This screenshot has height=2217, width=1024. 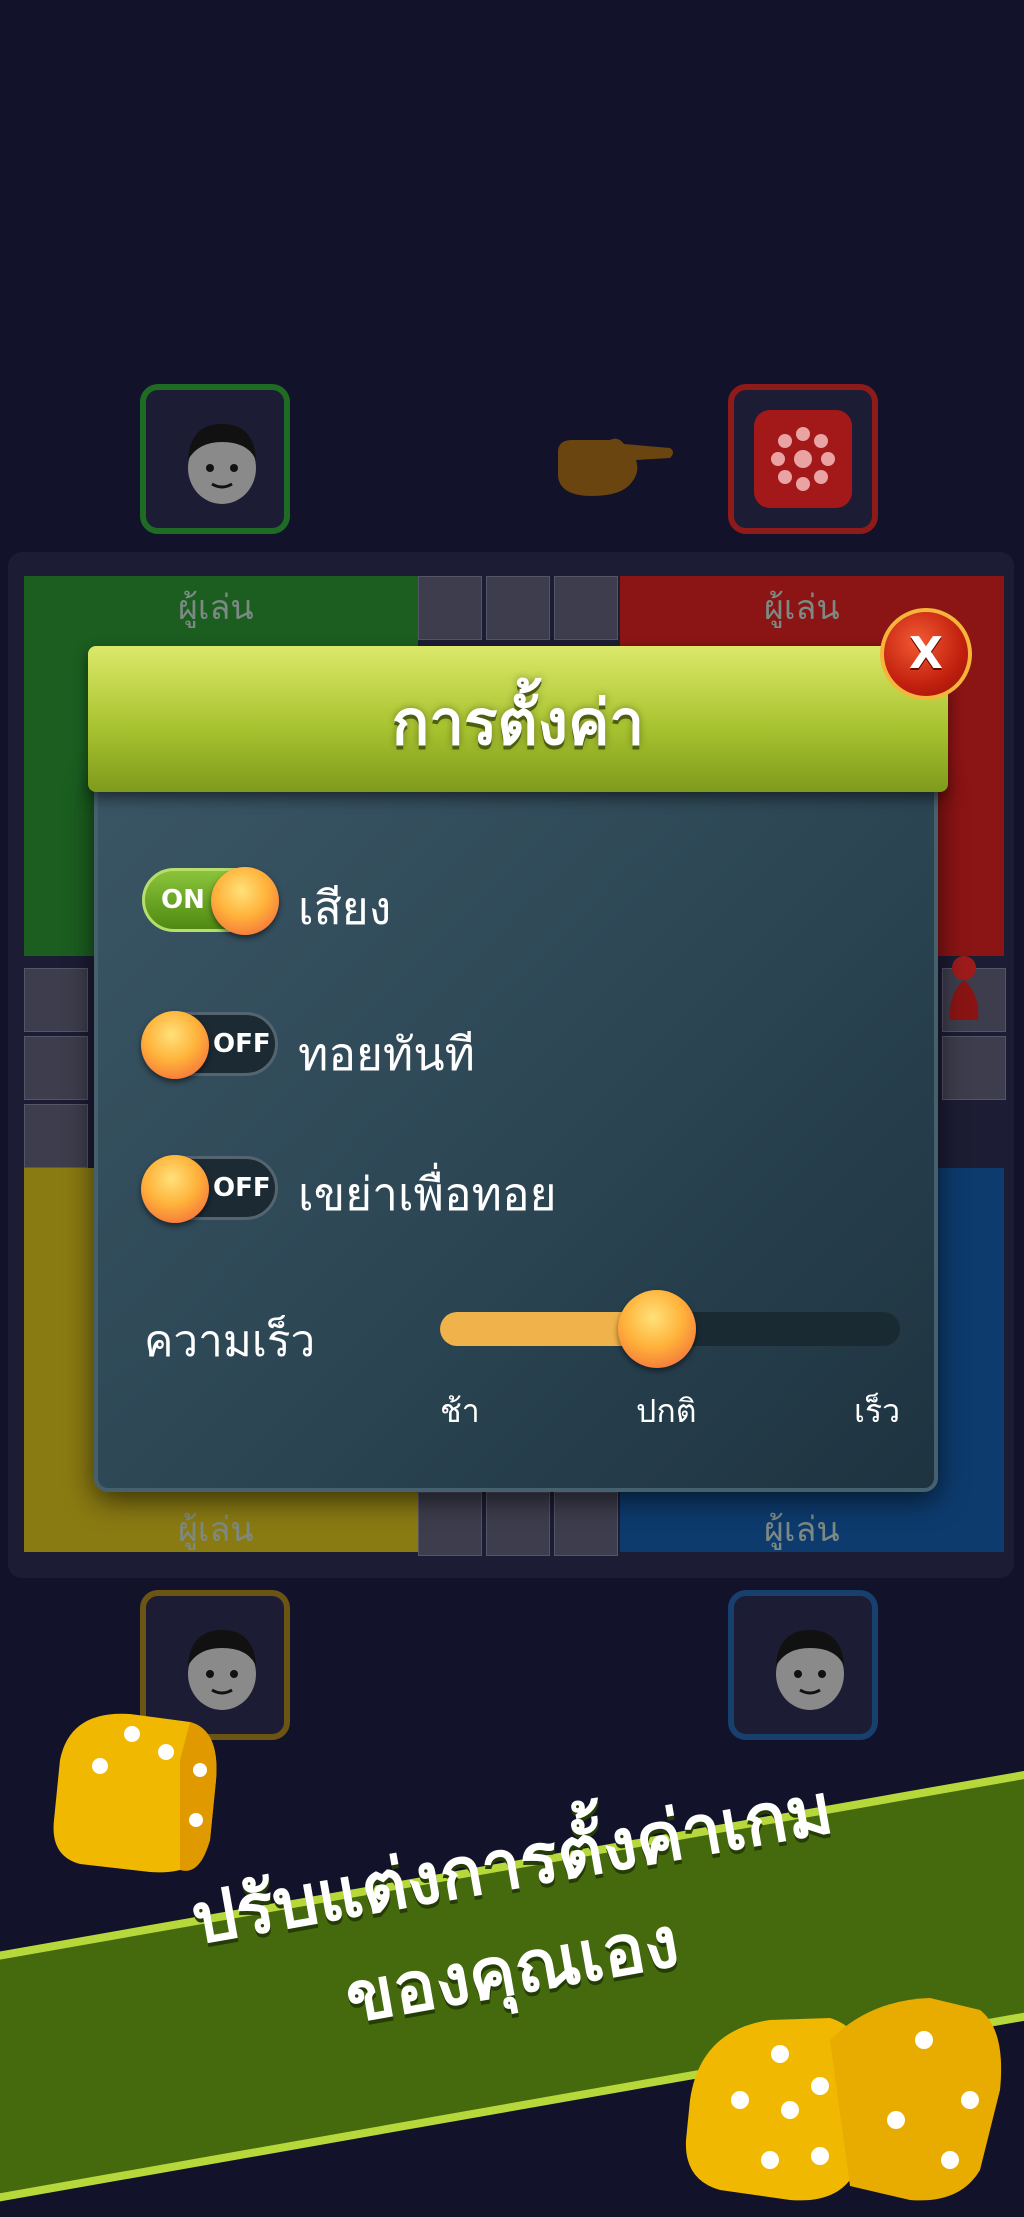 What do you see at coordinates (135, 1793) in the screenshot?
I see `yellow-dice-icon` at bounding box center [135, 1793].